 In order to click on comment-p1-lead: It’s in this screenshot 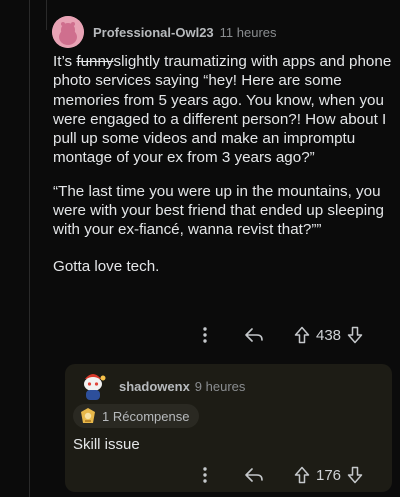, I will do `click(65, 61)`.